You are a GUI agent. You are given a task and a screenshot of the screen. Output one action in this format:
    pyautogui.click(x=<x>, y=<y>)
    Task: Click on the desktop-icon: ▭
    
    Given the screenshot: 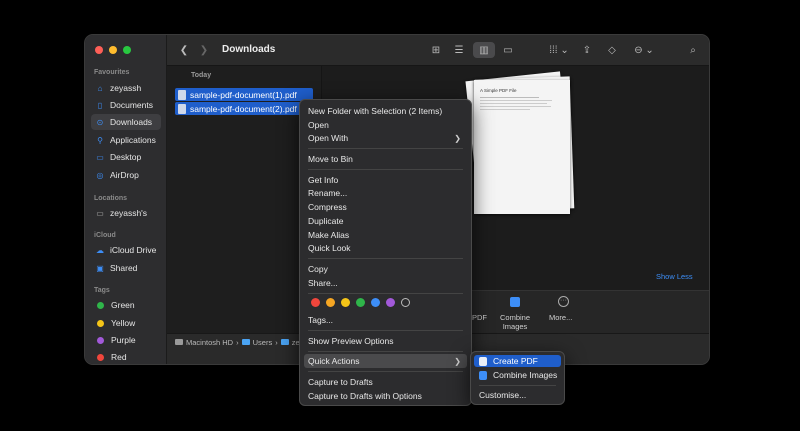 What is the action you would take?
    pyautogui.click(x=100, y=157)
    